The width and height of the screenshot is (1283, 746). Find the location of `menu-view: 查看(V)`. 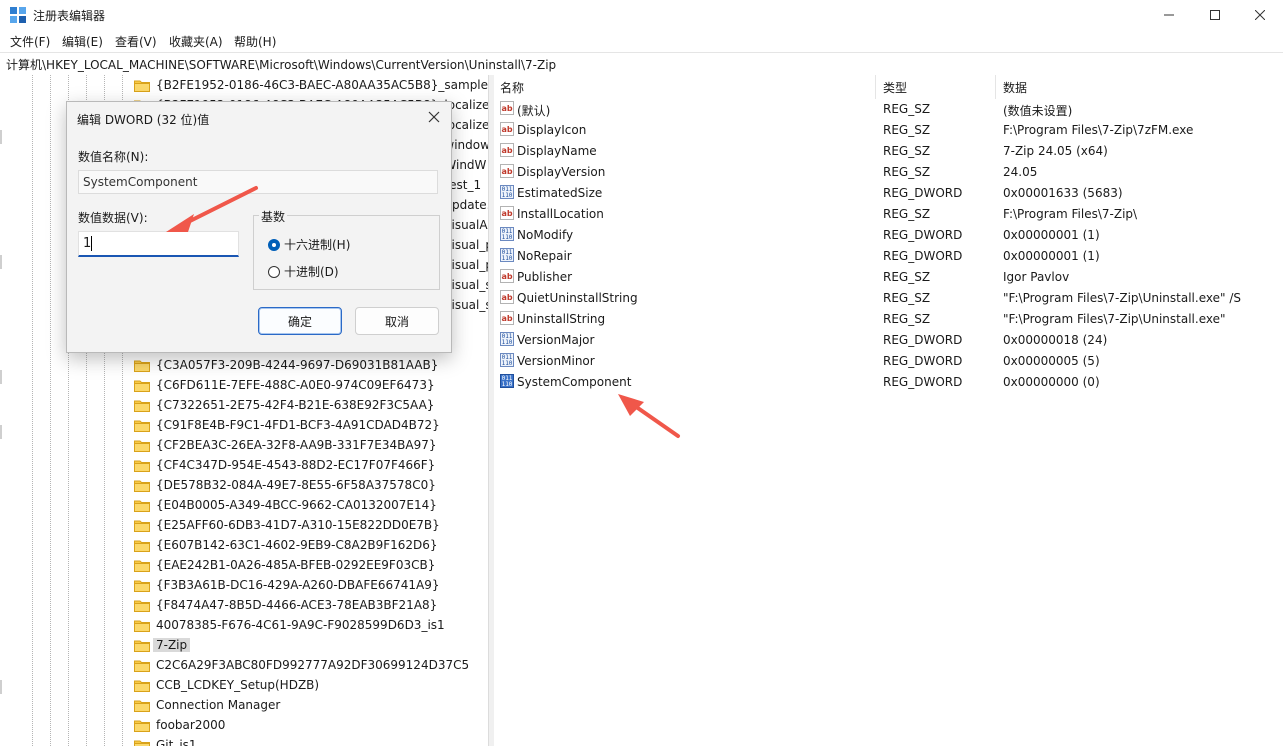

menu-view: 查看(V) is located at coordinates (136, 41).